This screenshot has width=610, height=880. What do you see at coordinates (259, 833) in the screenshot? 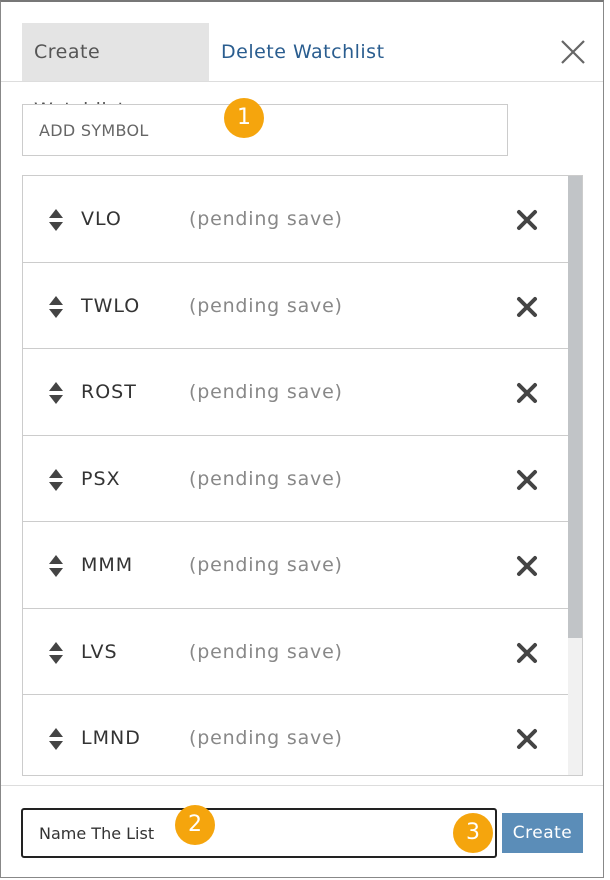
I see `list-name-input` at bounding box center [259, 833].